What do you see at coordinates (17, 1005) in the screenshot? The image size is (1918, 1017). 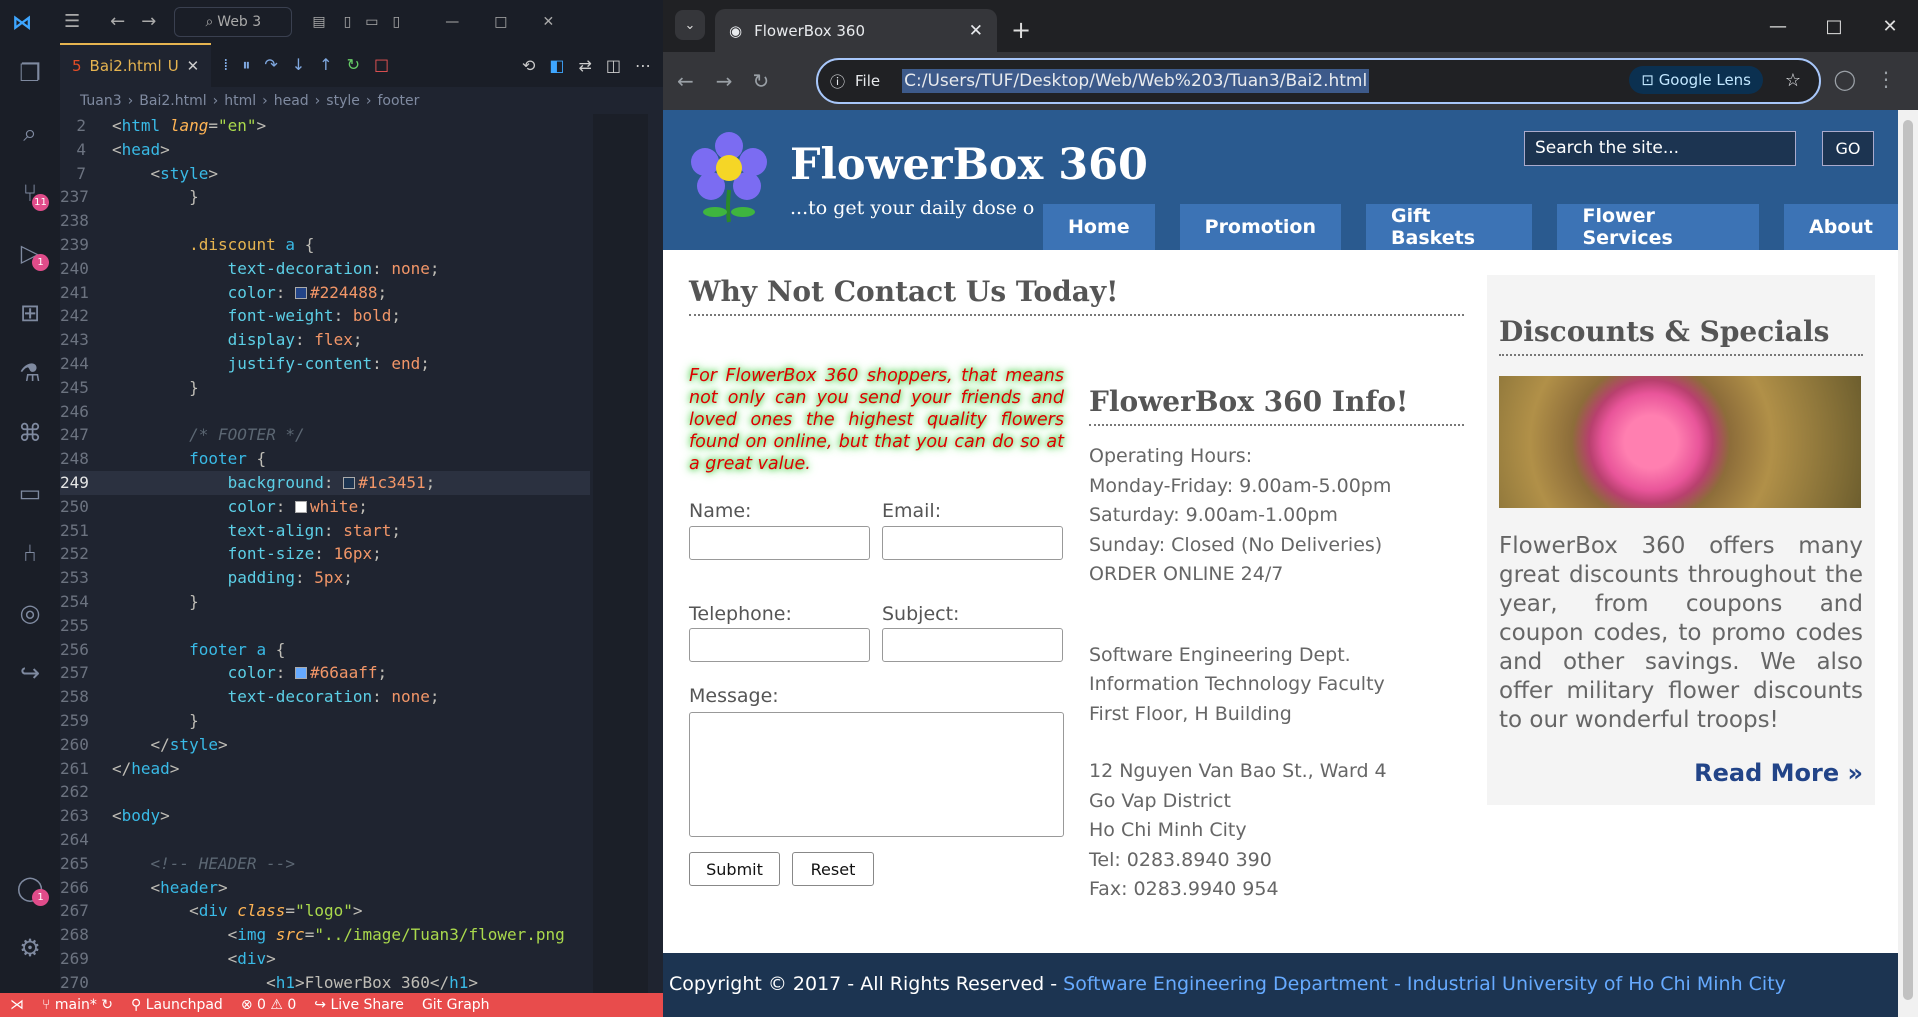 I see `remote-indicator-icon: ⋊` at bounding box center [17, 1005].